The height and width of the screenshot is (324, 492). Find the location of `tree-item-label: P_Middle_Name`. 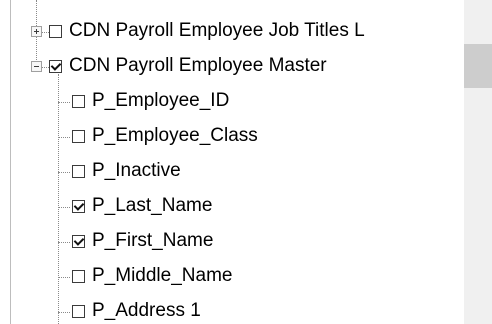

tree-item-label: P_Middle_Name is located at coordinates (162, 275).